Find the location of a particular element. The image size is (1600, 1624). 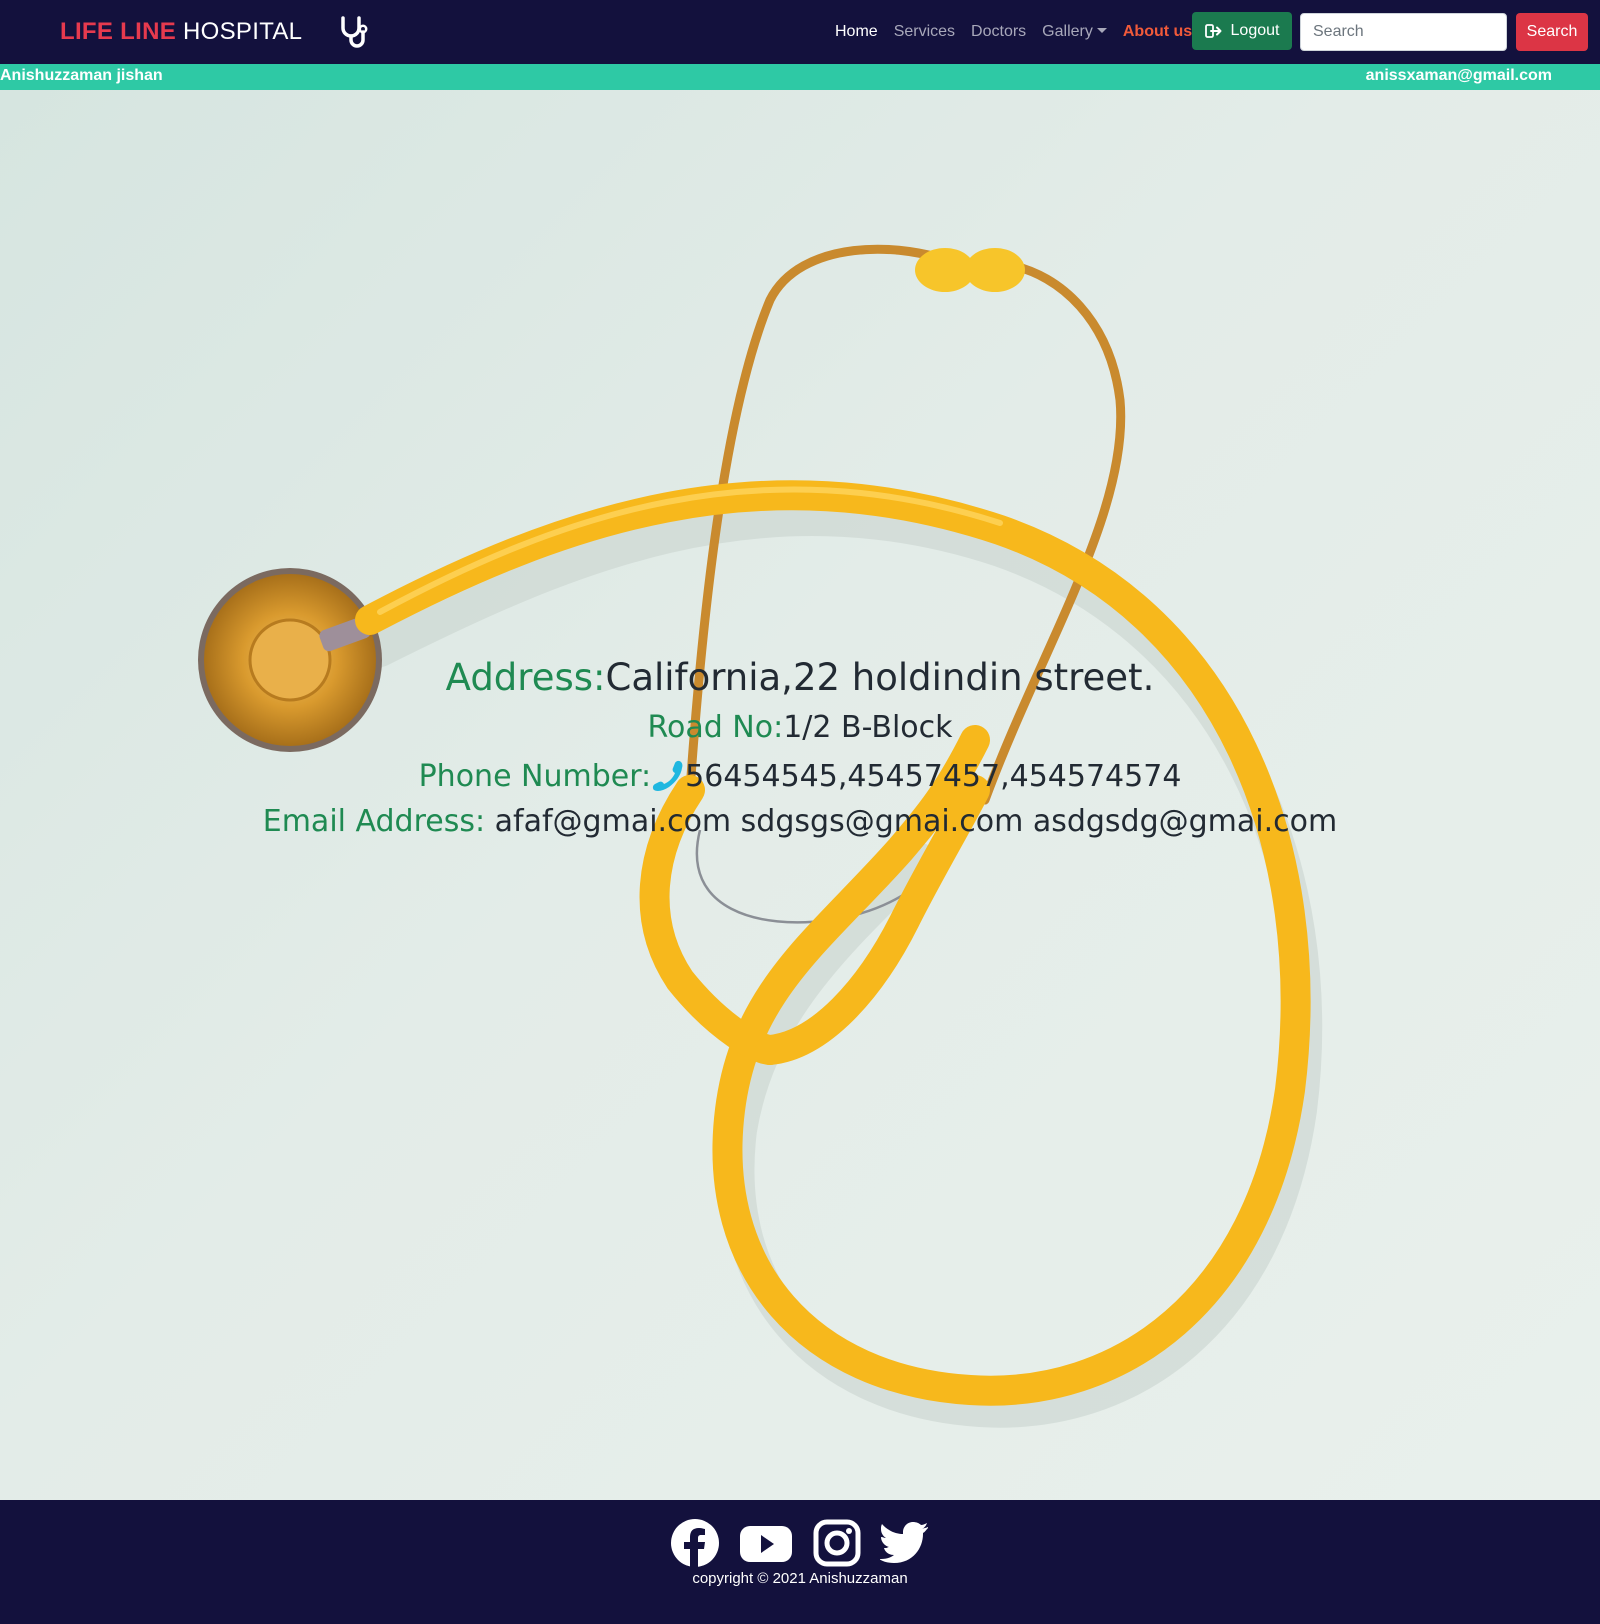

user-email: anissxaman@gmail.com is located at coordinates (1458, 75).